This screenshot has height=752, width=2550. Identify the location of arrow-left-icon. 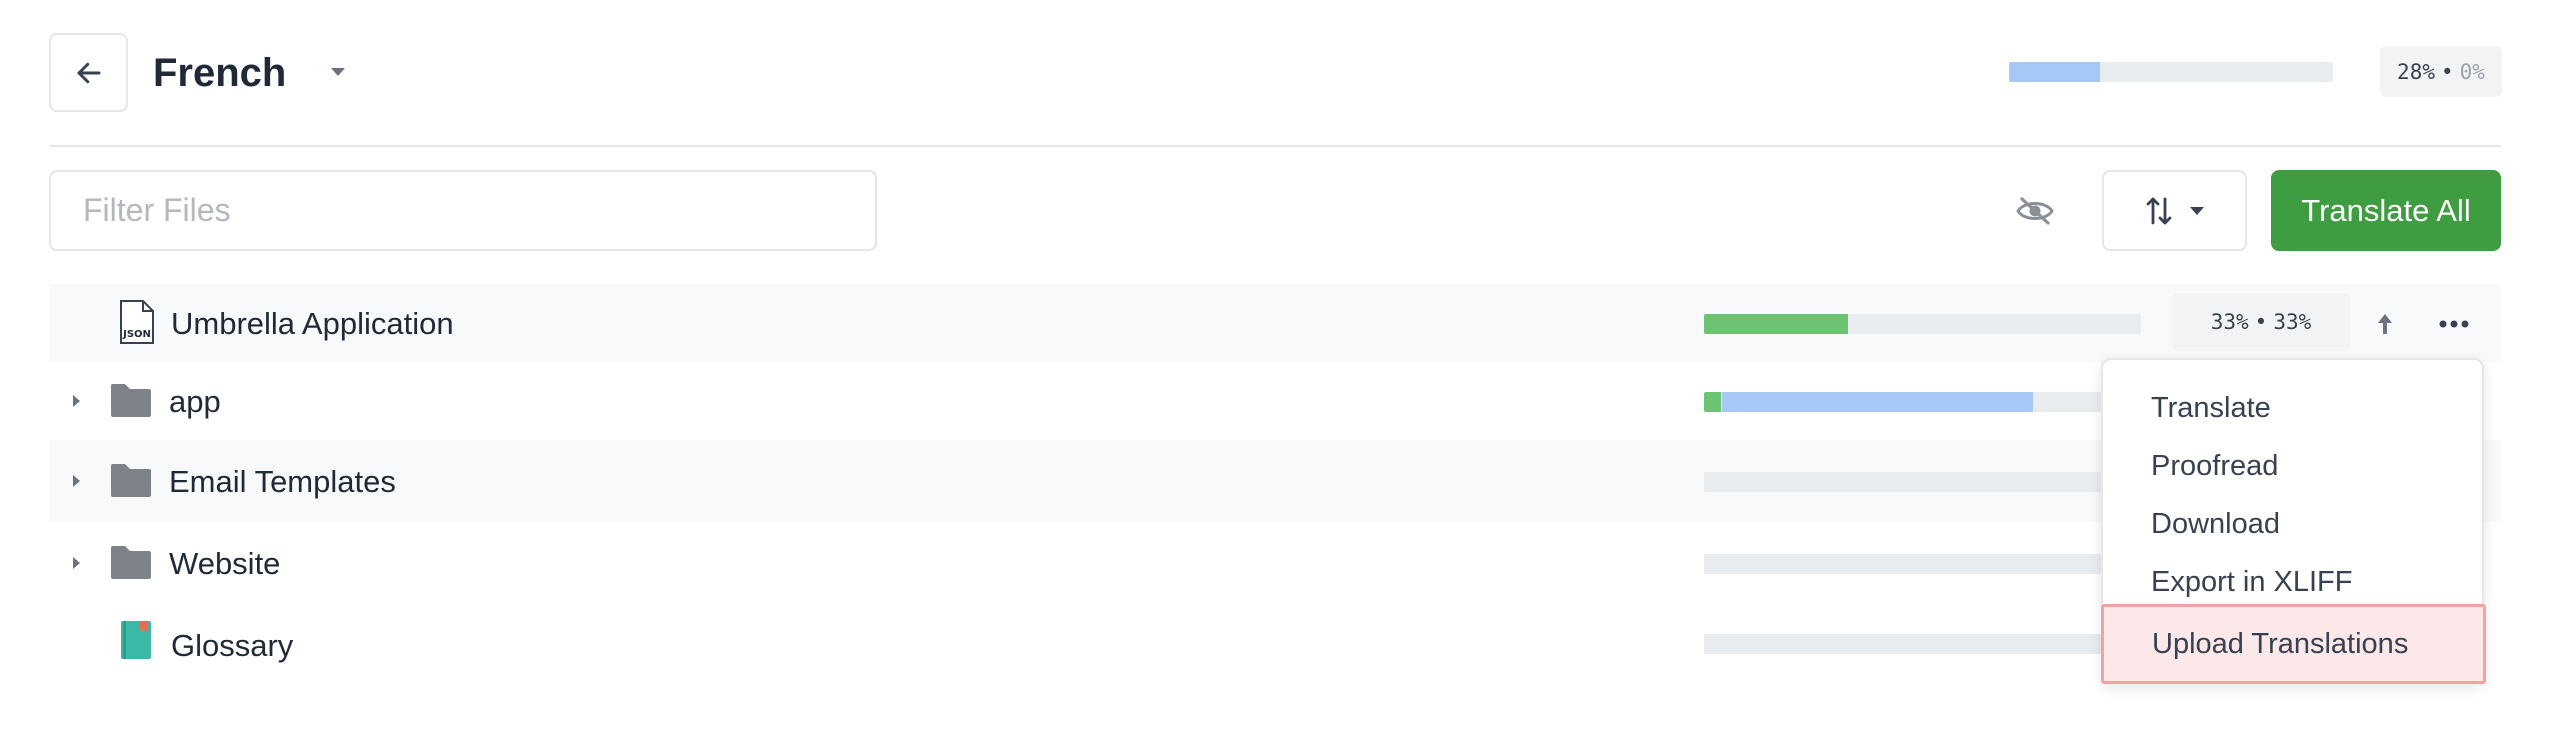
(88, 72).